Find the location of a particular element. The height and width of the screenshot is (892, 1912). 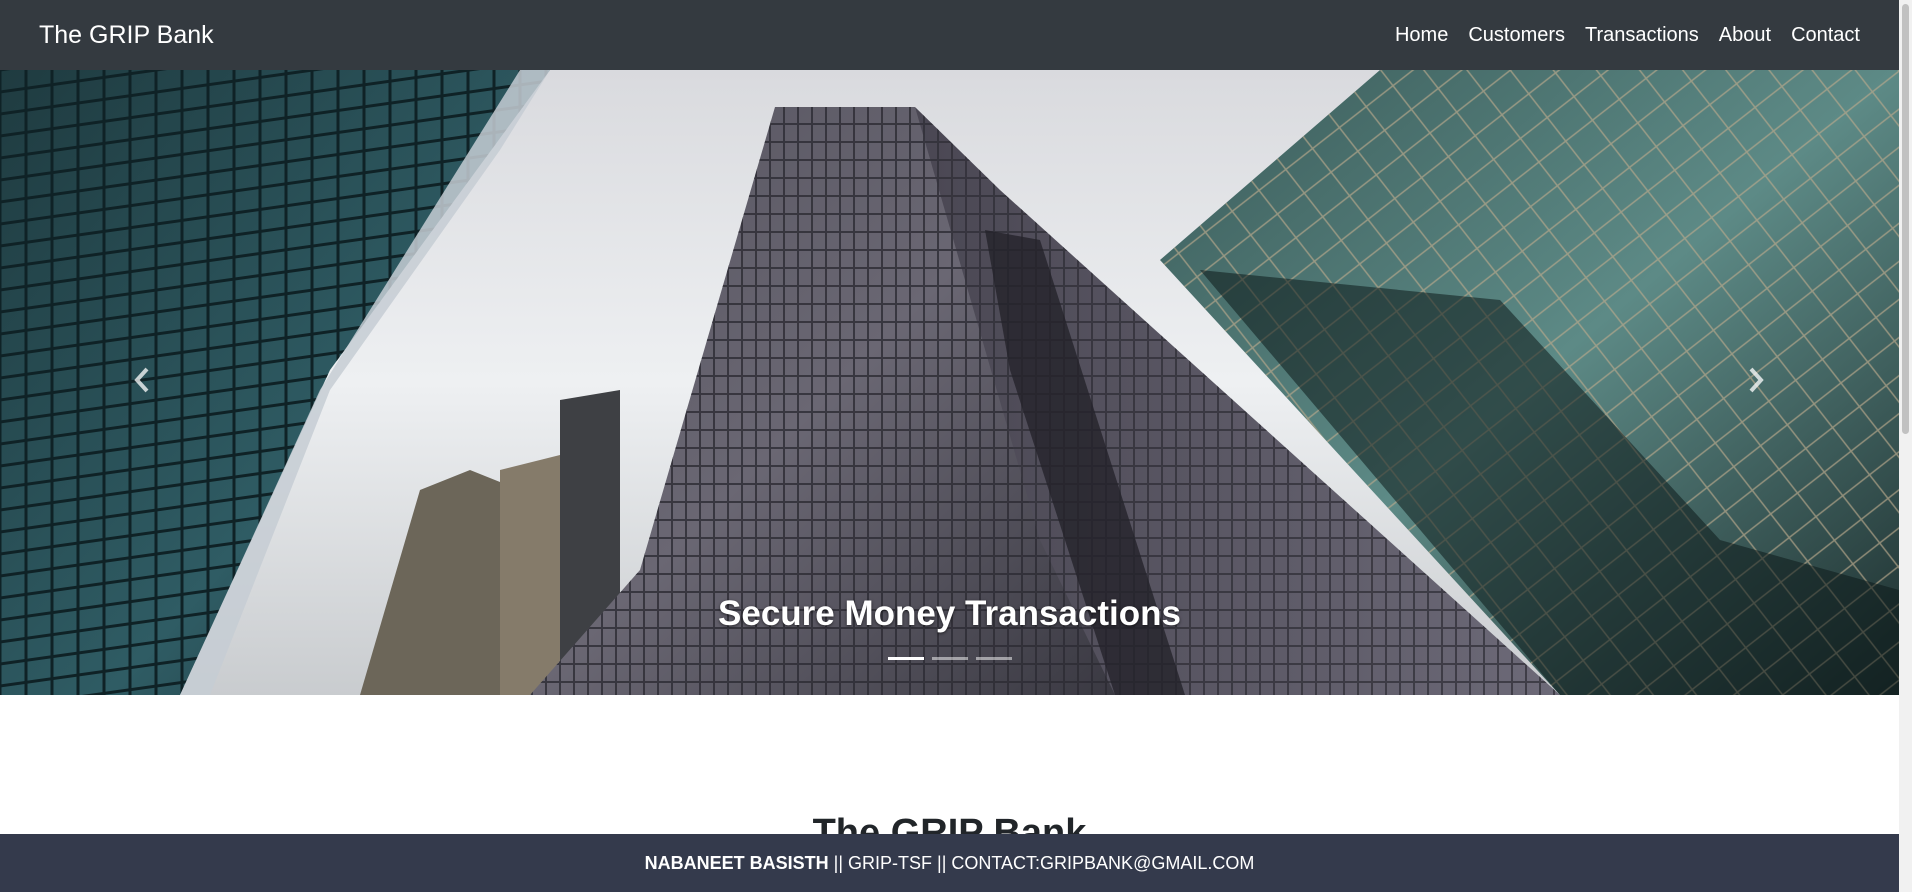

chevron-right-icon is located at coordinates (1756, 380).